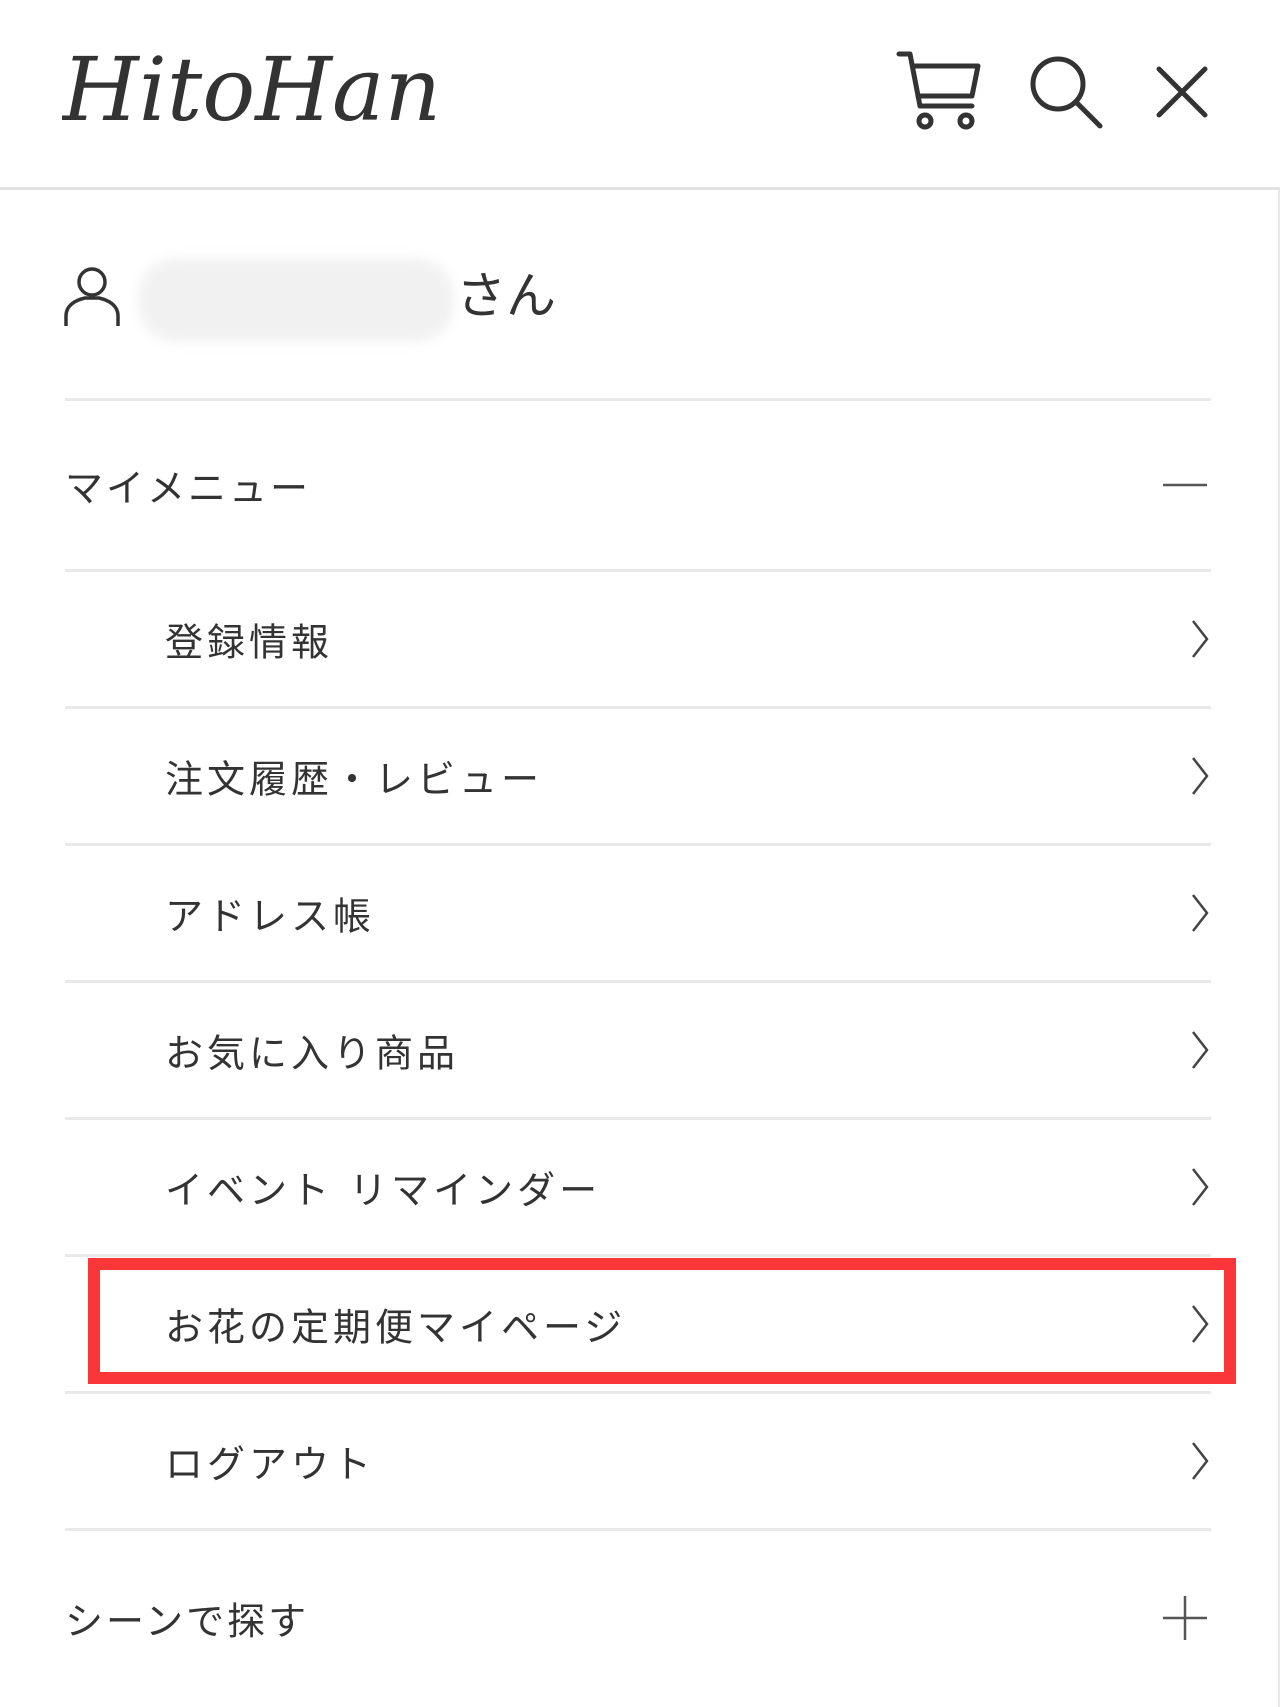  I want to click on menu-item-event-reminder: イベント リマインダー, so click(638, 1187).